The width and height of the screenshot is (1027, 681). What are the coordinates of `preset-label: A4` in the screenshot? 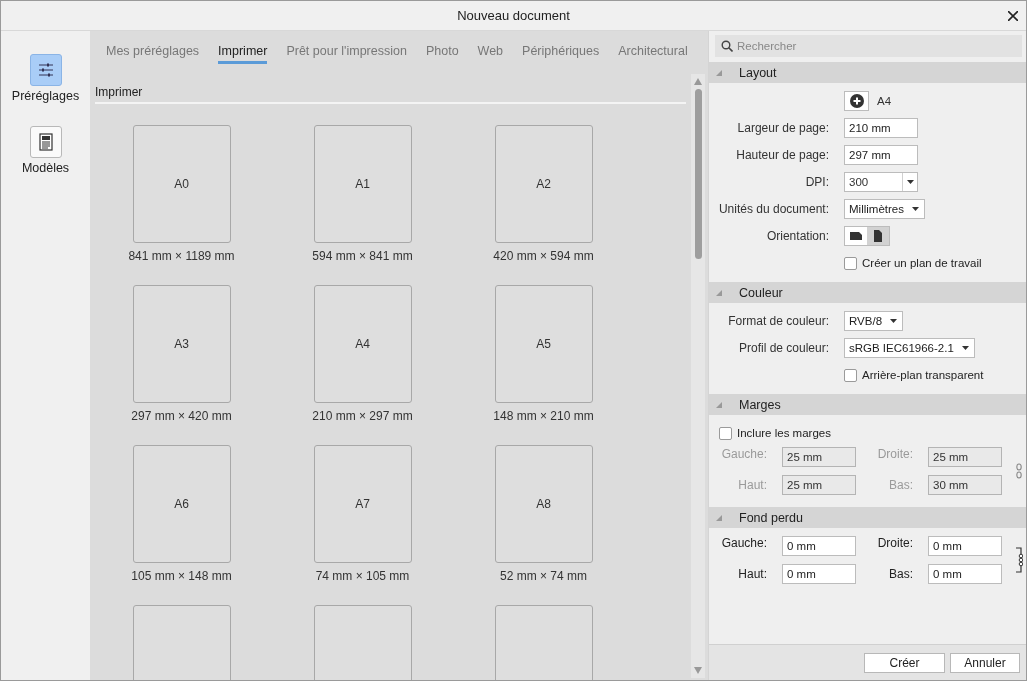 It's located at (884, 101).